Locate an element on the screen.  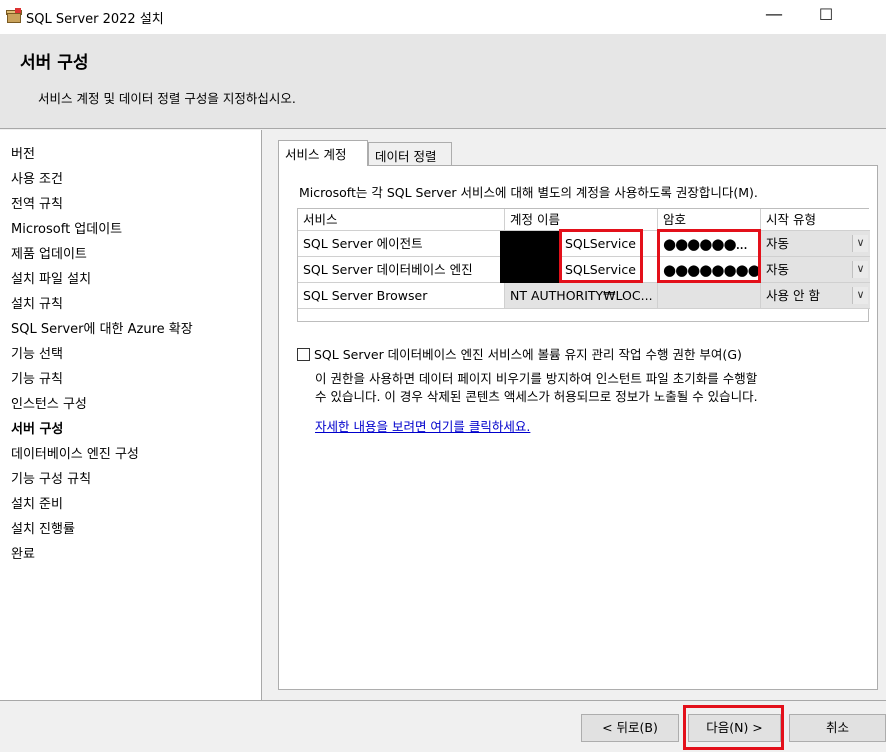
nav-item-feature-selection: 기능 선택 is located at coordinates (37, 352).